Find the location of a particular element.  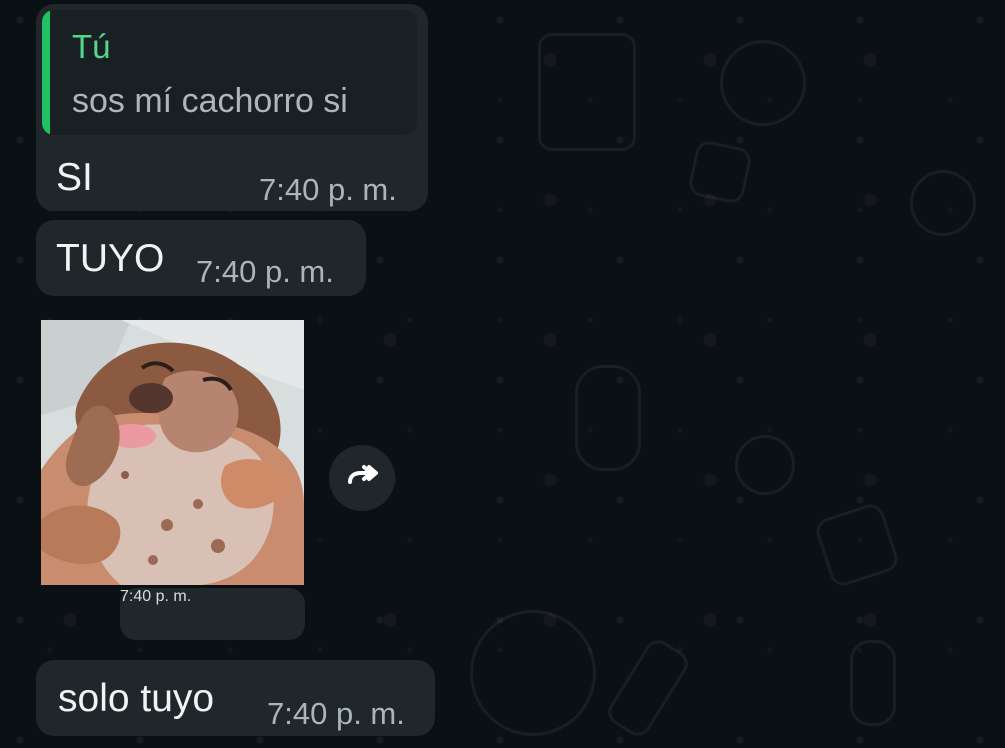

forward-button is located at coordinates (362, 478).